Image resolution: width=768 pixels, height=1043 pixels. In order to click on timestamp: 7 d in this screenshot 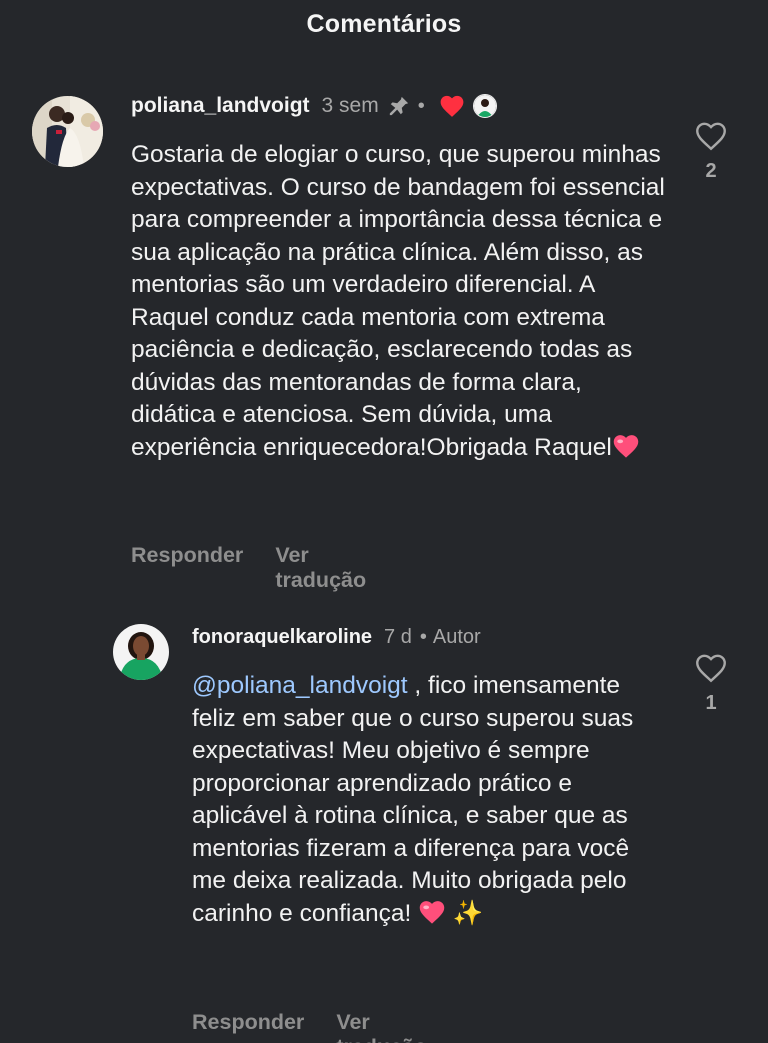, I will do `click(398, 636)`.